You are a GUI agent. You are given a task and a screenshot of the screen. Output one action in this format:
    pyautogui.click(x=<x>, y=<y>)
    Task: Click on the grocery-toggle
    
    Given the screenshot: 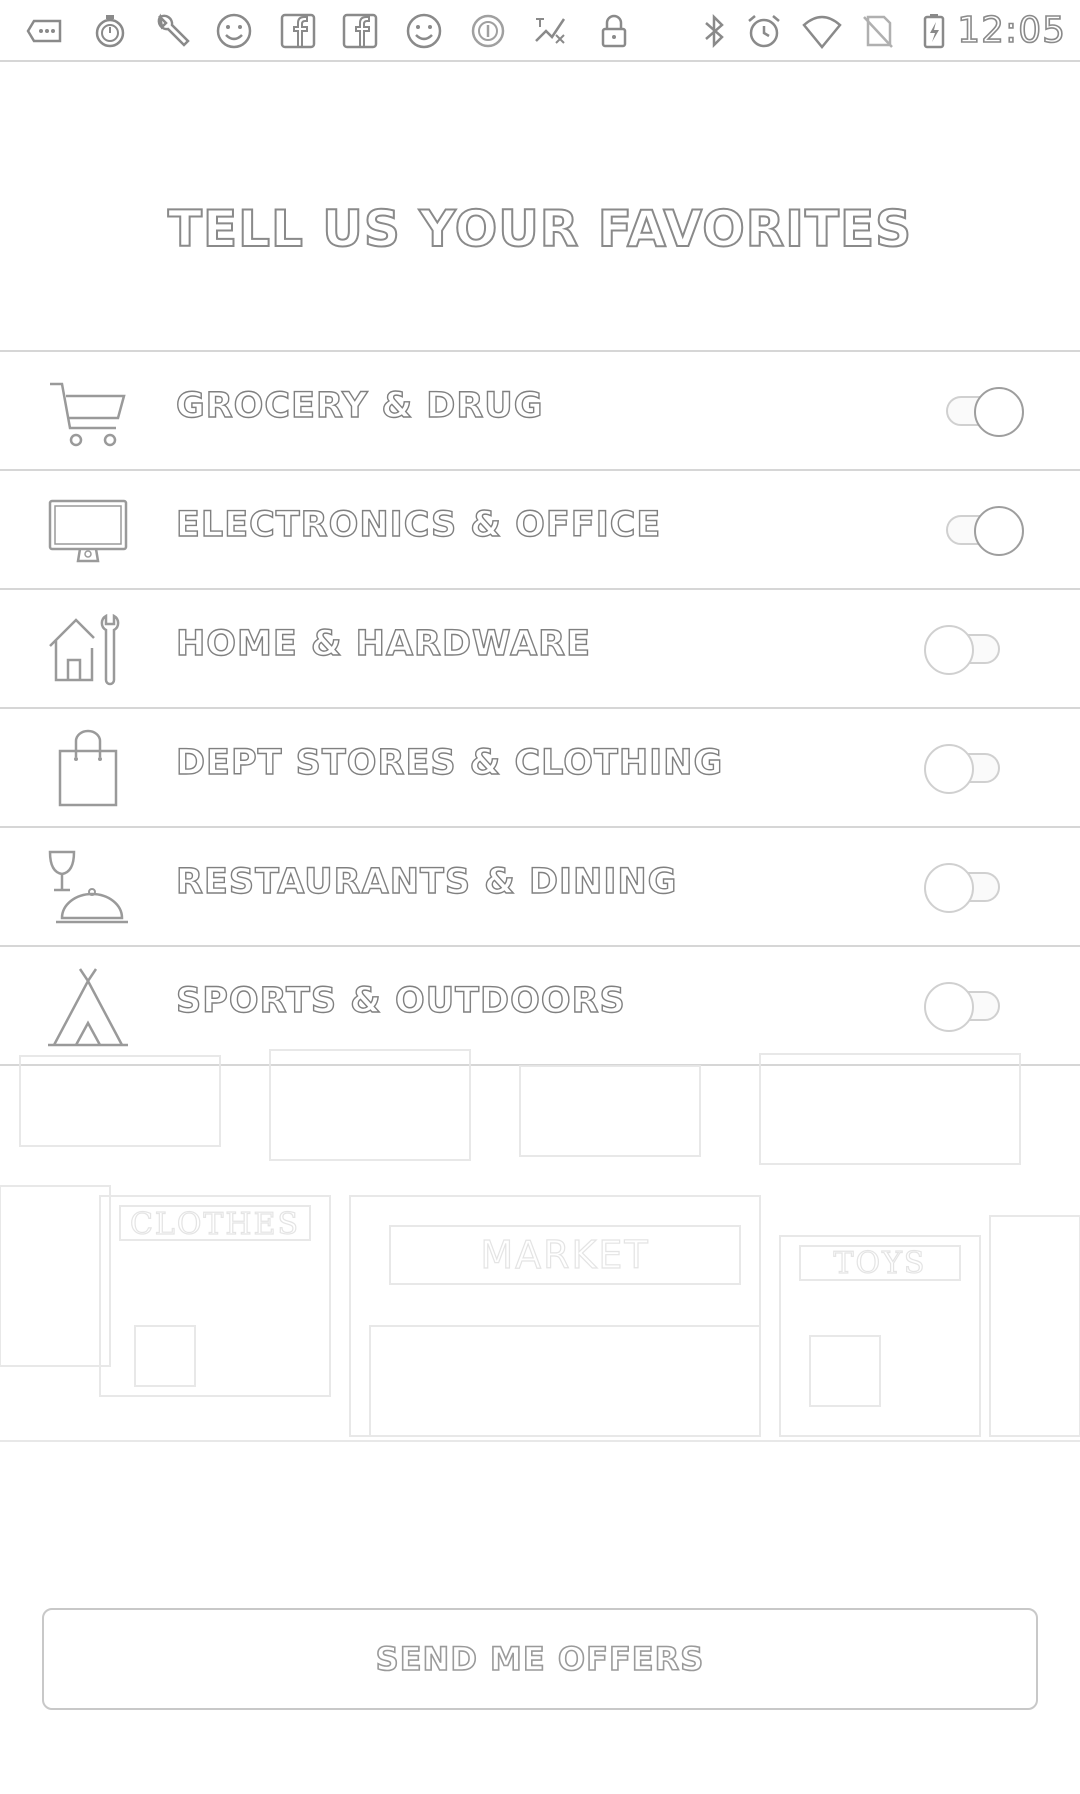 What is the action you would take?
    pyautogui.click(x=982, y=412)
    